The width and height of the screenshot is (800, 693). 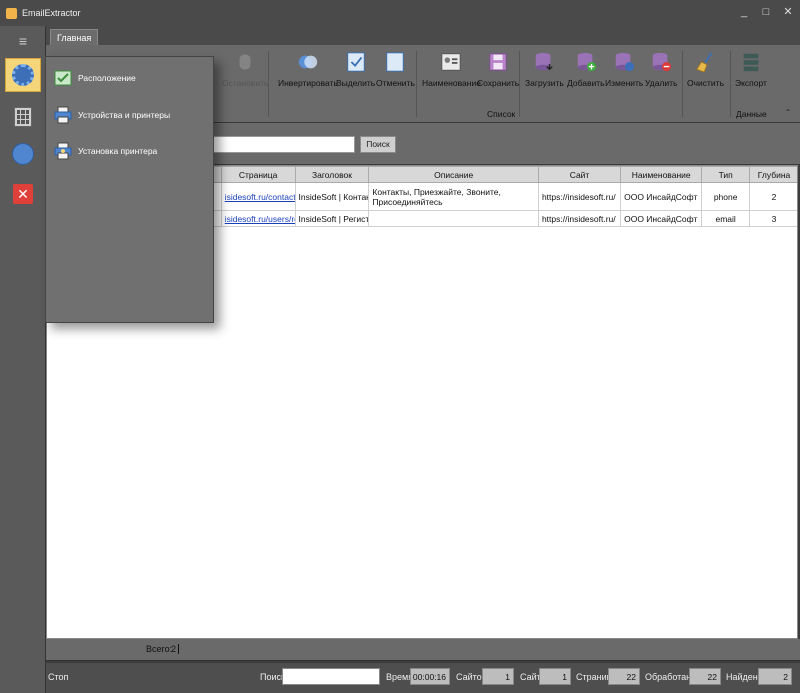 I want to click on window-title: EmailExtractor, so click(x=51, y=13).